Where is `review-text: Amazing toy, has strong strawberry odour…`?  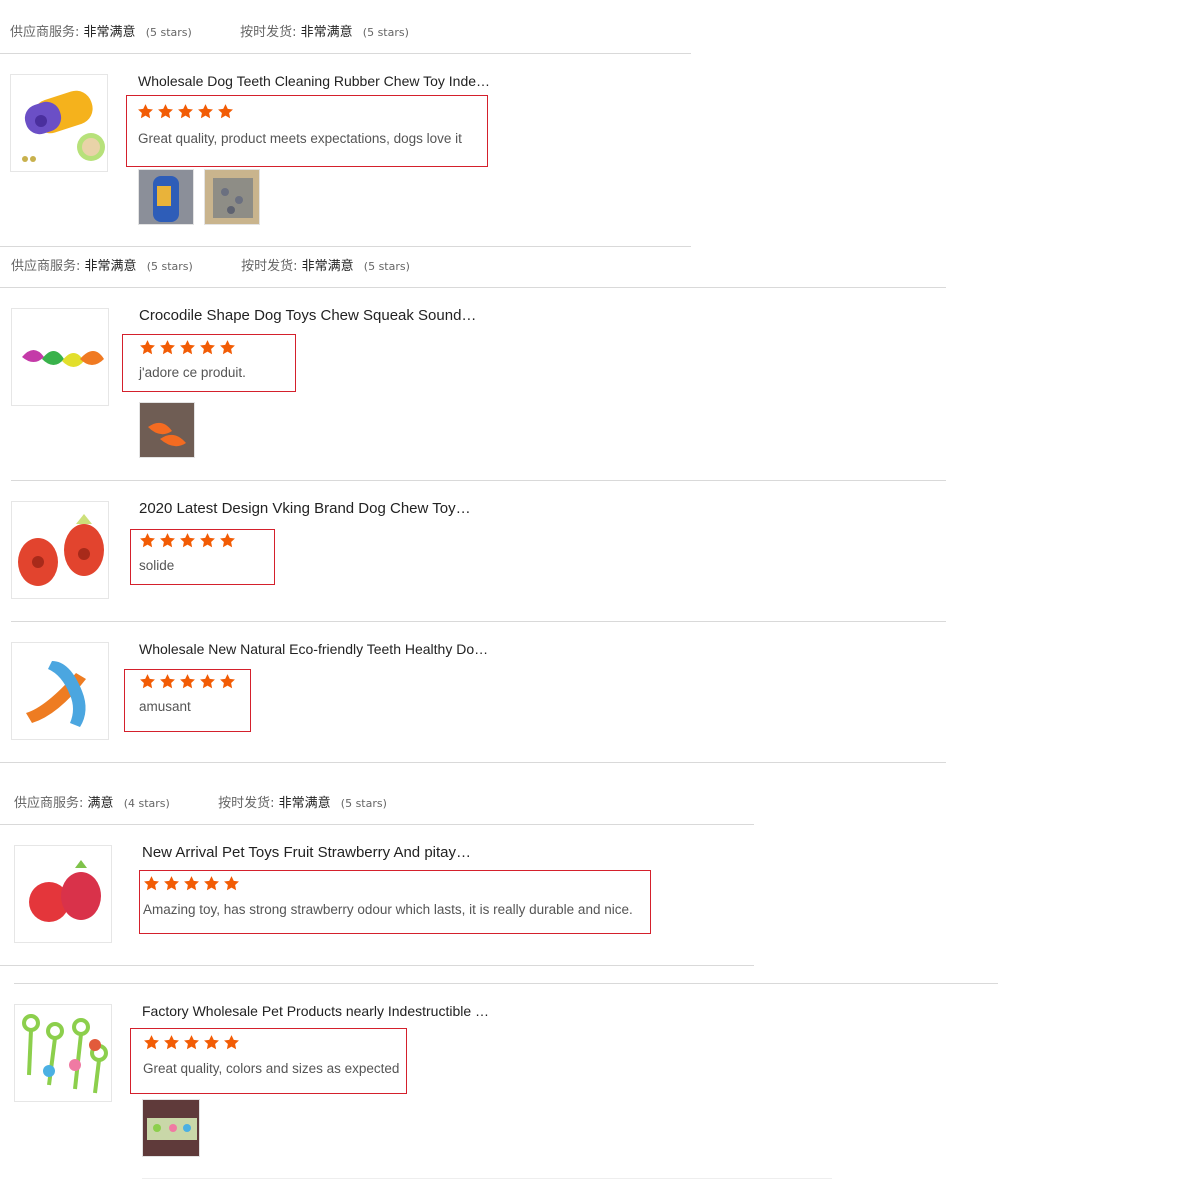 review-text: Amazing toy, has strong strawberry odour… is located at coordinates (388, 909).